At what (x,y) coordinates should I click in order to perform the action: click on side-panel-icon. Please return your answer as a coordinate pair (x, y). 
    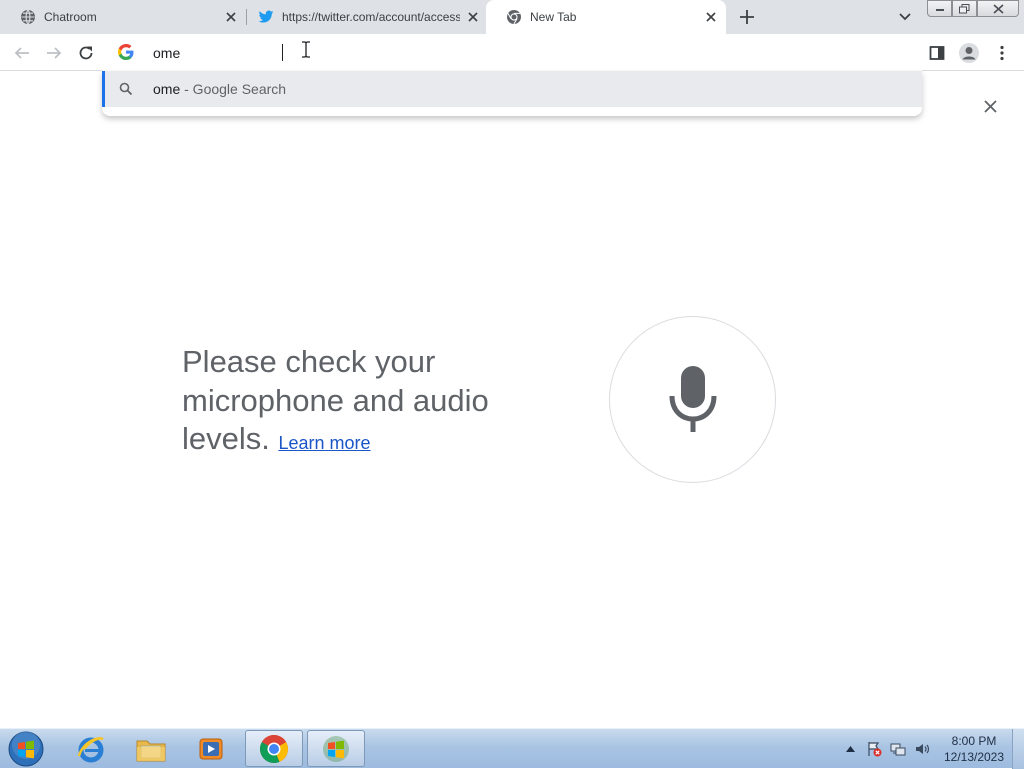
    Looking at the image, I should click on (937, 53).